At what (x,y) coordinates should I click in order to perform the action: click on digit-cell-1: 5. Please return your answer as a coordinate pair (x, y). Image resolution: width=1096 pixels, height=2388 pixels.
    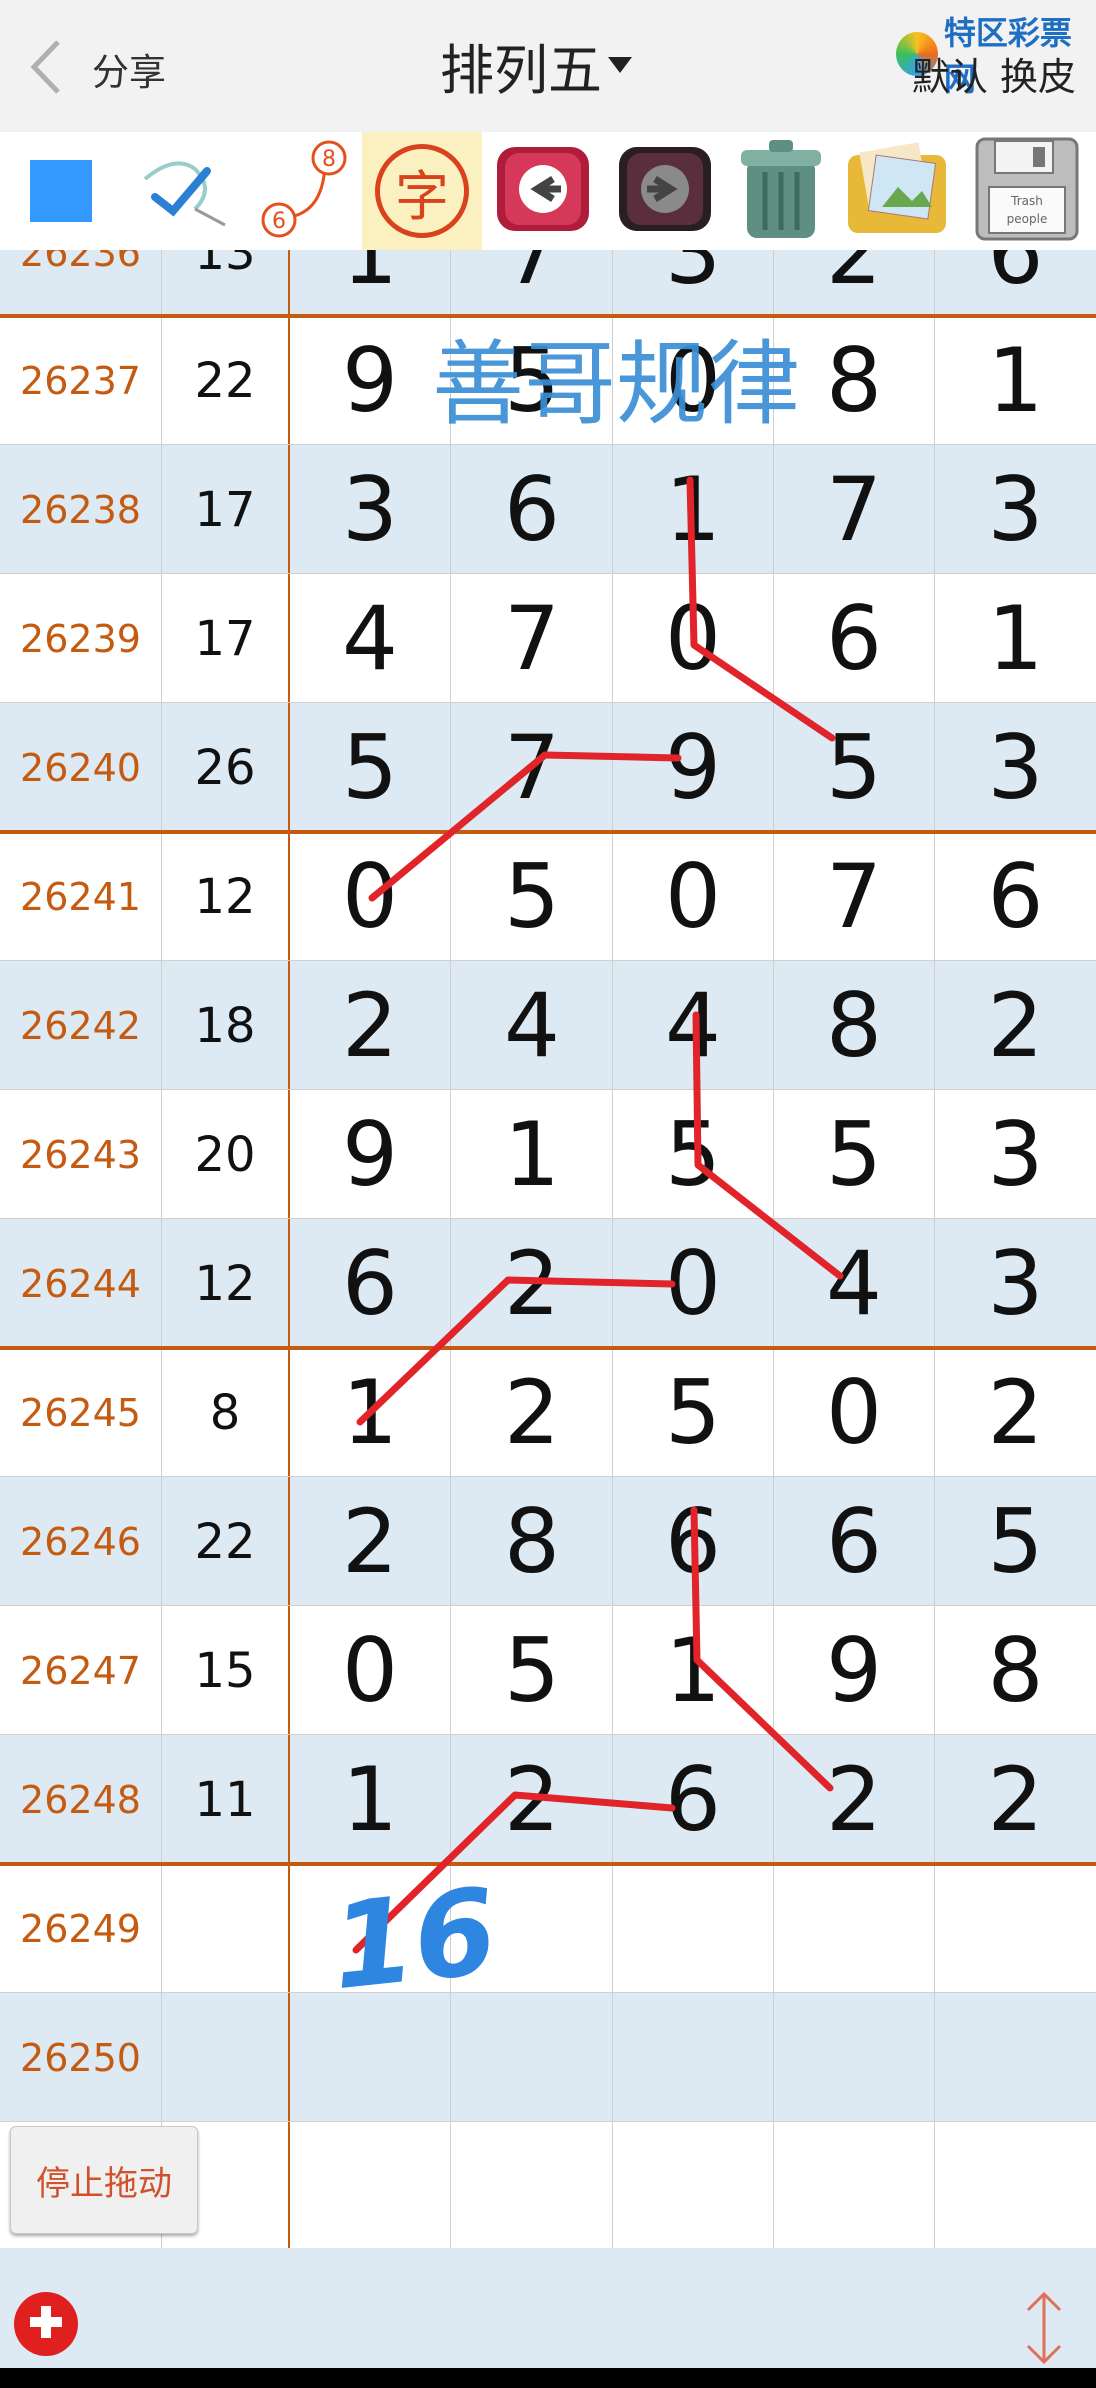
    Looking at the image, I should click on (370, 767).